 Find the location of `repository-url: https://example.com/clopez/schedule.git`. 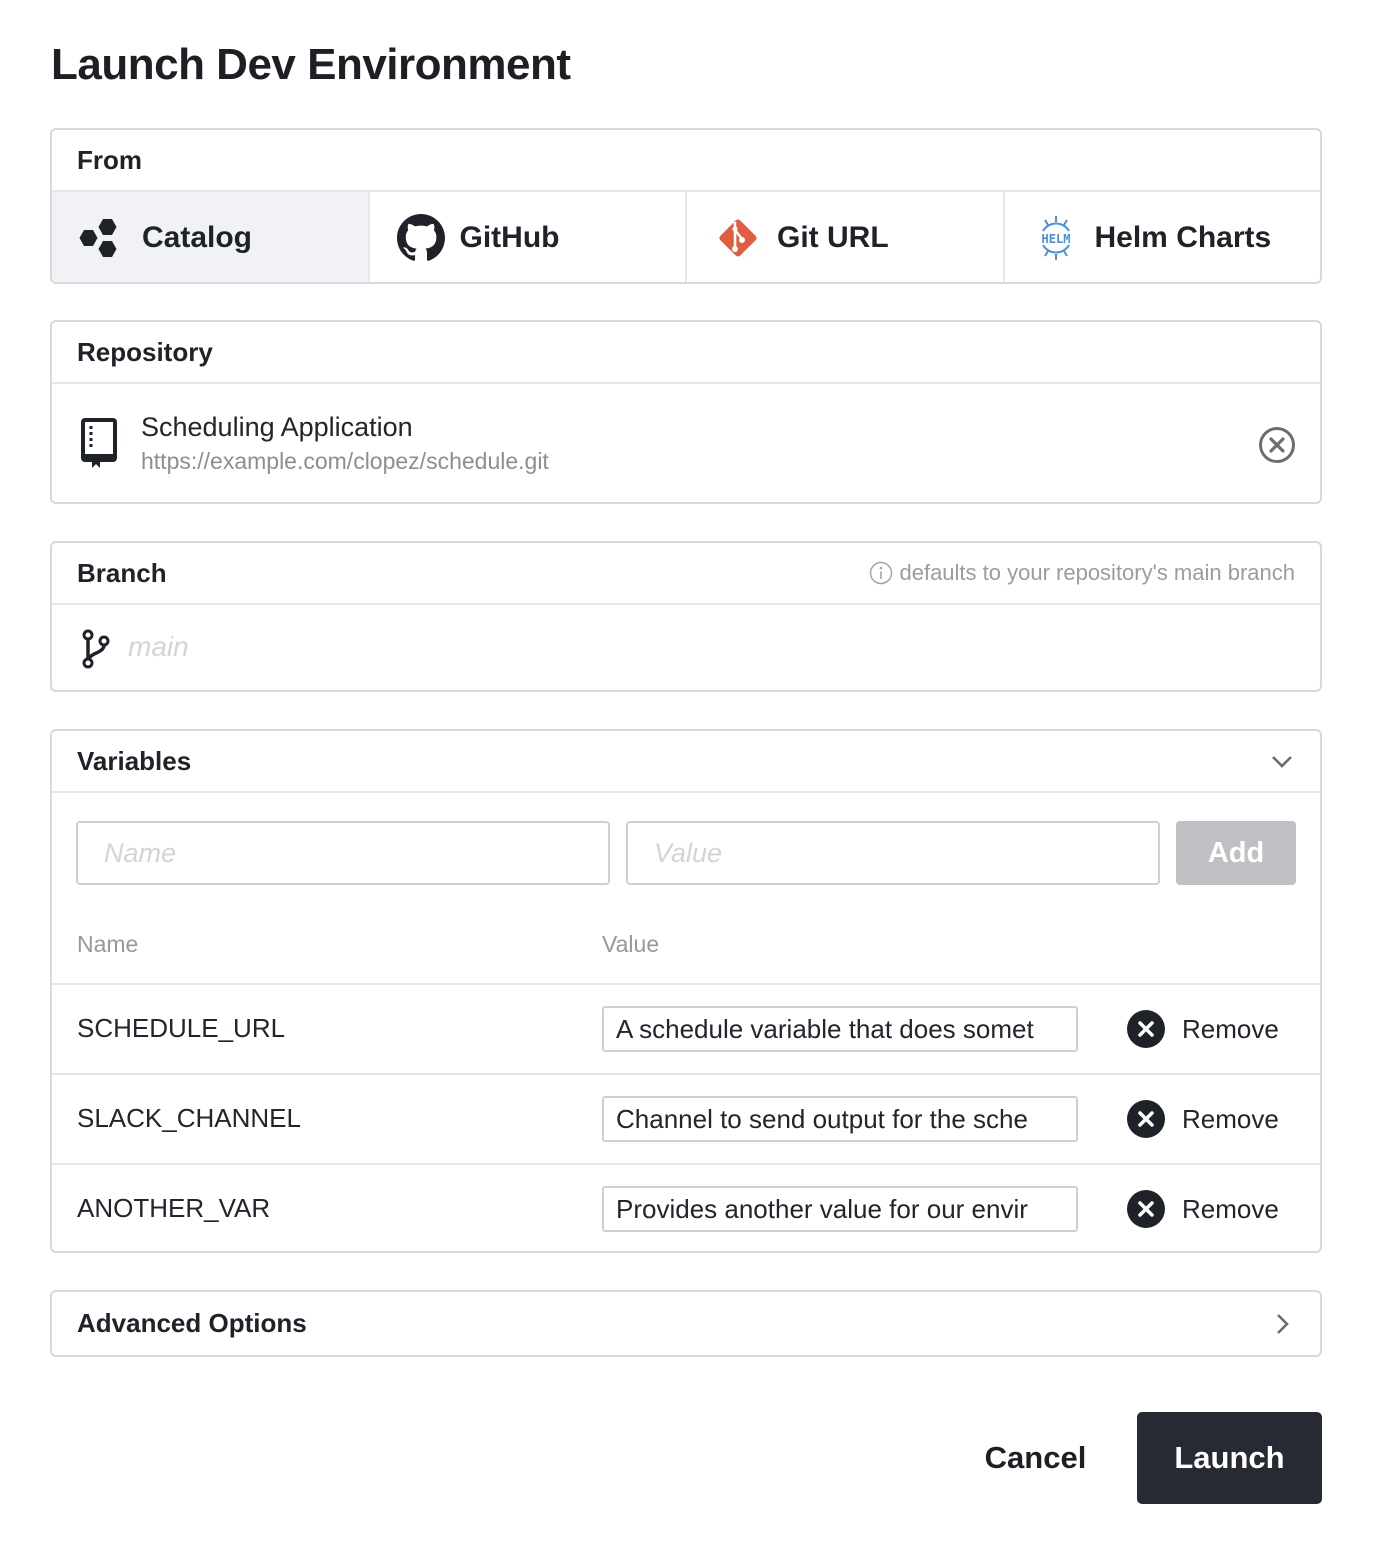

repository-url: https://example.com/clopez/schedule.git is located at coordinates (345, 461).